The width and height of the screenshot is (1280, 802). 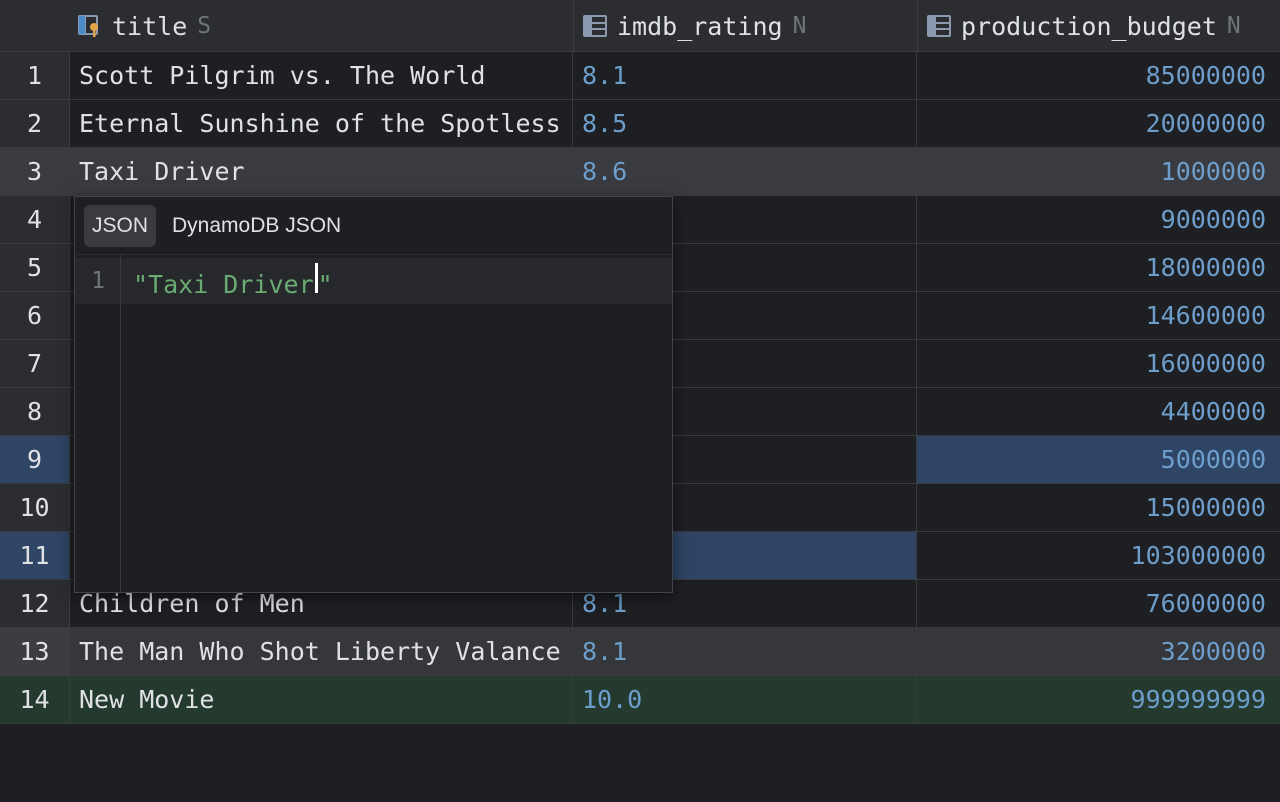 I want to click on production-budget-cell: 5000000, so click(x=1098, y=459).